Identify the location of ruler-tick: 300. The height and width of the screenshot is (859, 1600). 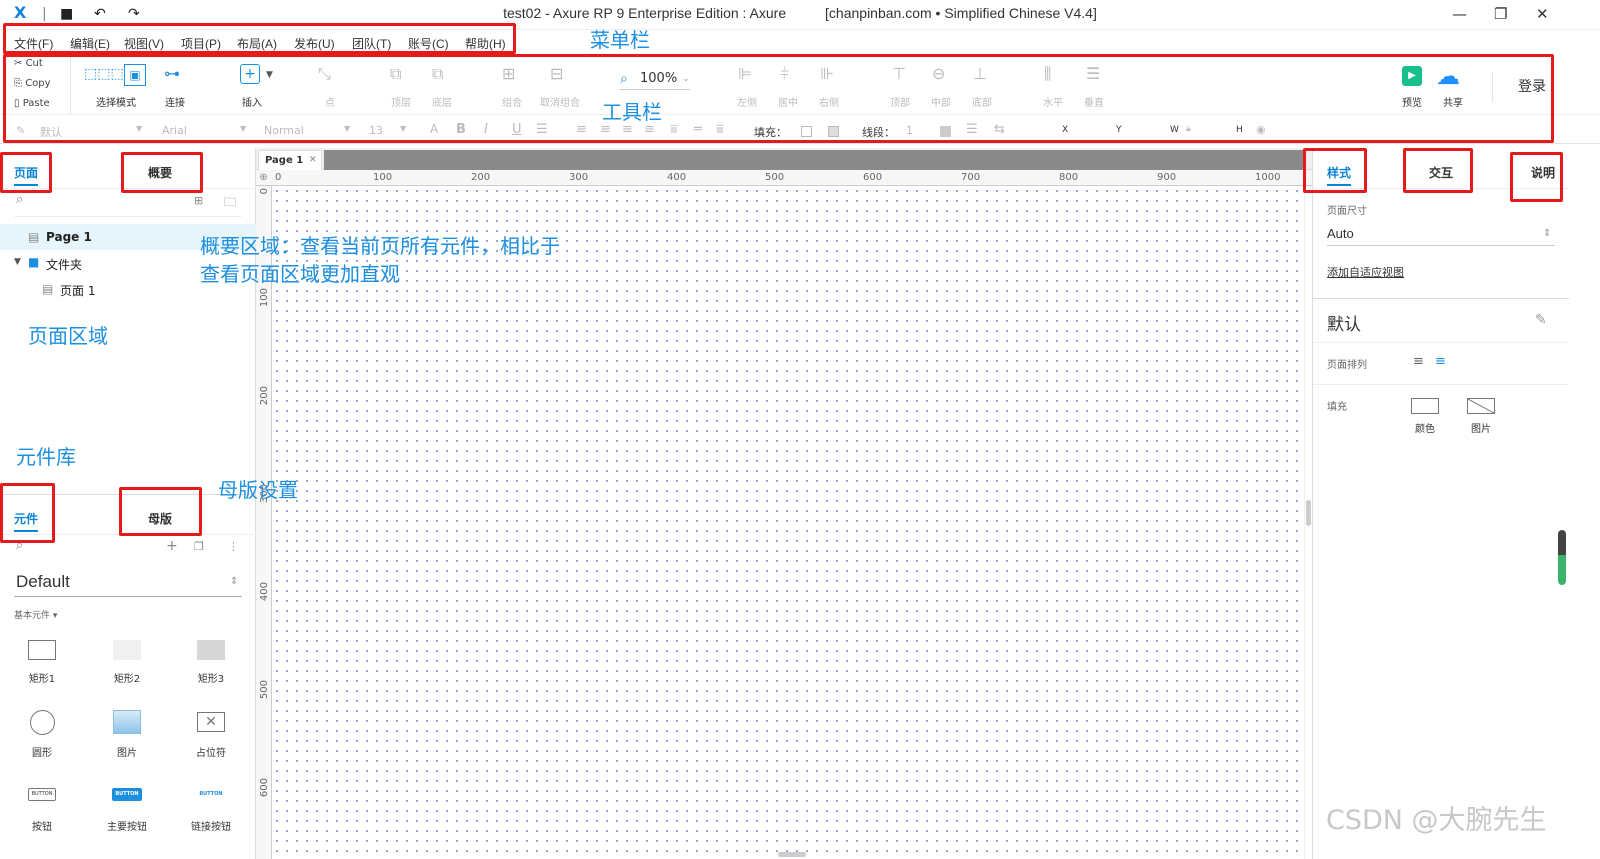
(579, 177).